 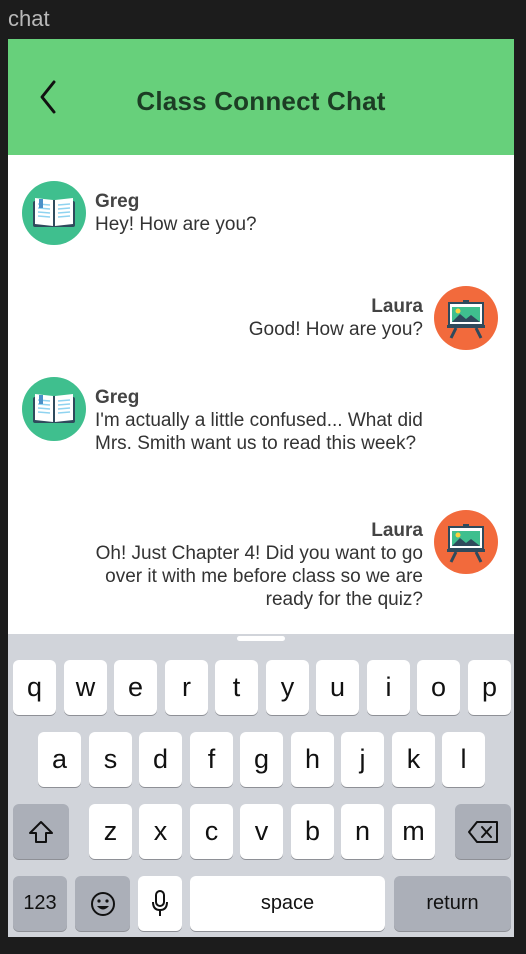 I want to click on key-g: g, so click(x=261, y=759).